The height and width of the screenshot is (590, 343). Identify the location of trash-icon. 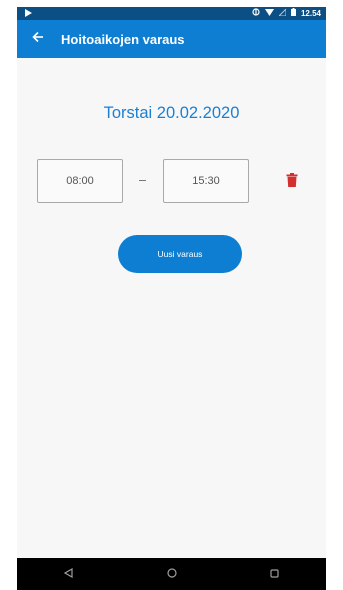
(292, 182).